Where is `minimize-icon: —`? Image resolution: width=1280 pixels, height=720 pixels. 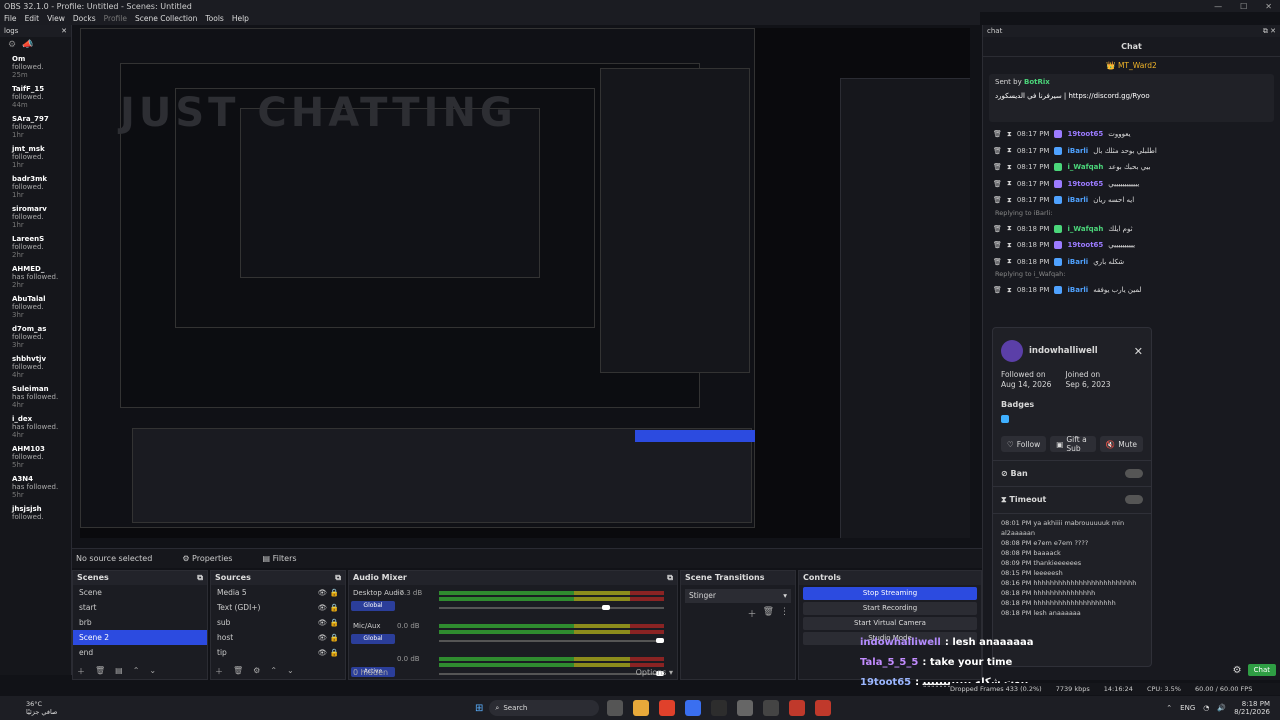
minimize-icon: — is located at coordinates (1218, 6).